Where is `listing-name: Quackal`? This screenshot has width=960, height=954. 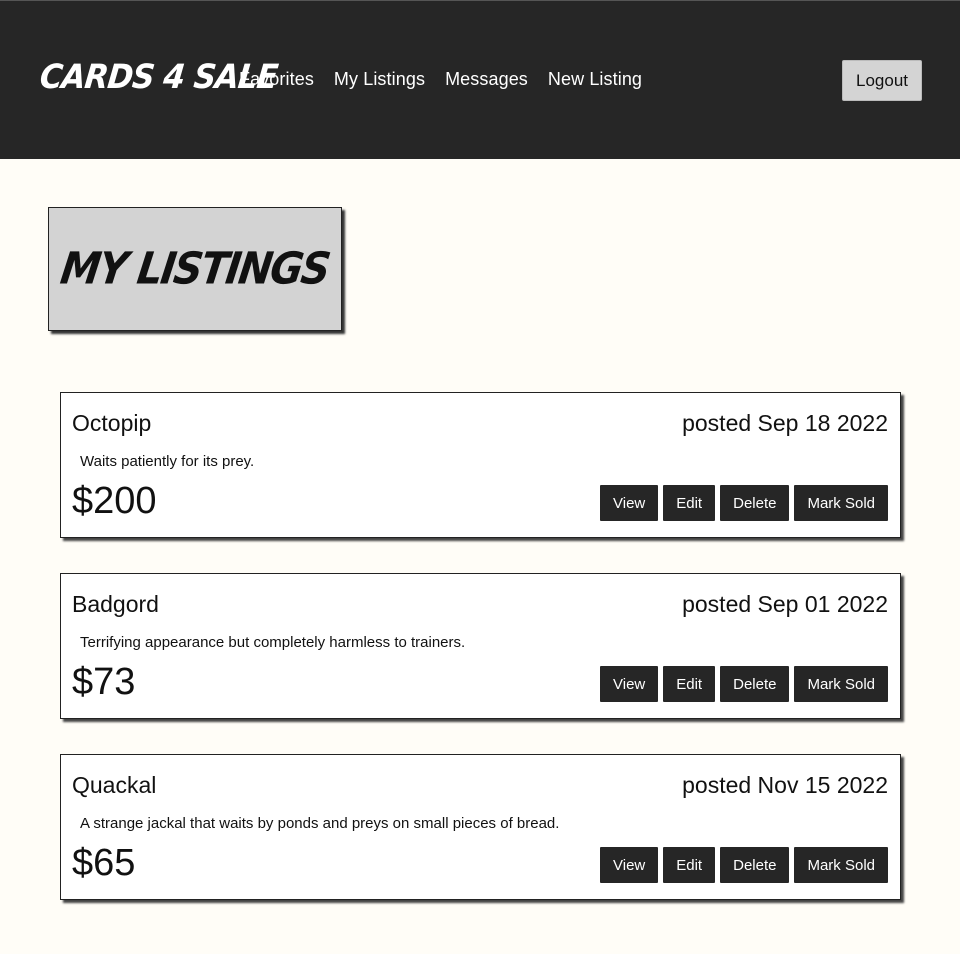
listing-name: Quackal is located at coordinates (114, 785).